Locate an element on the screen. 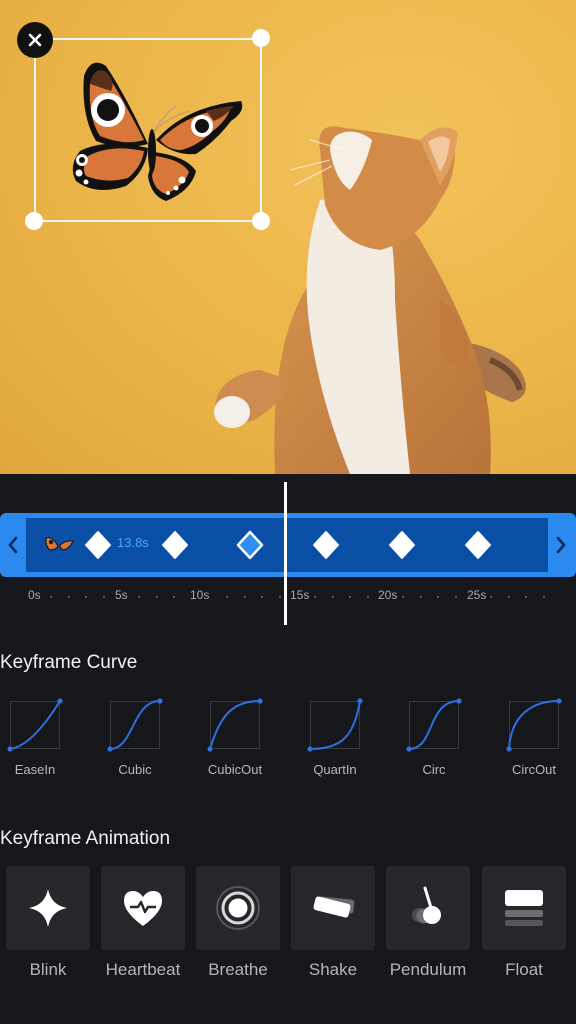  circ-curve-icon is located at coordinates (434, 725).